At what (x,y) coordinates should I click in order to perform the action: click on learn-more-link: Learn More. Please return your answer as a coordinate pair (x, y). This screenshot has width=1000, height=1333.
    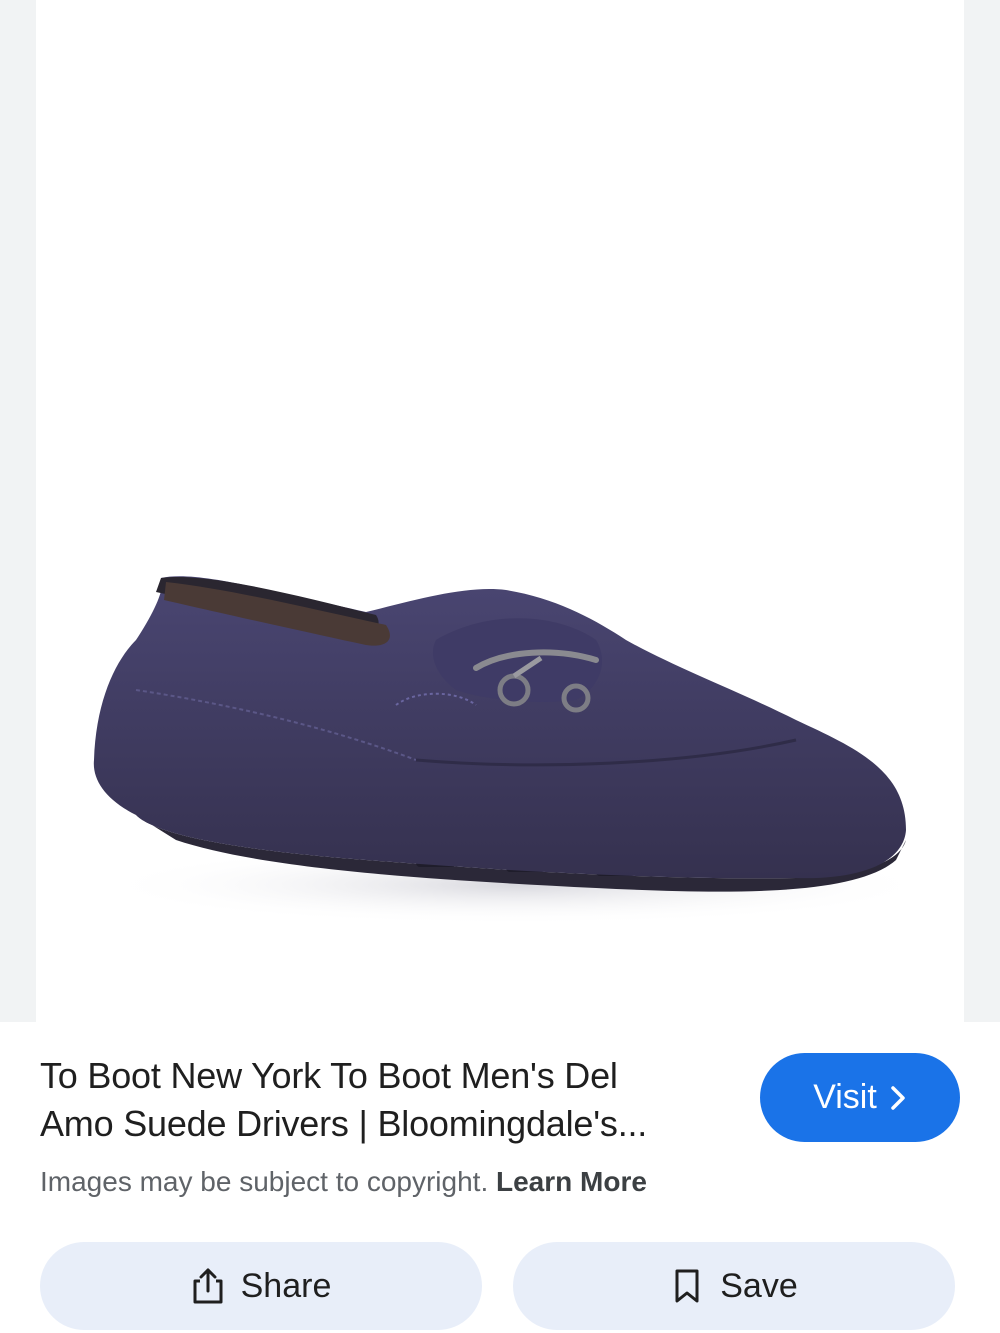
    Looking at the image, I should click on (571, 1181).